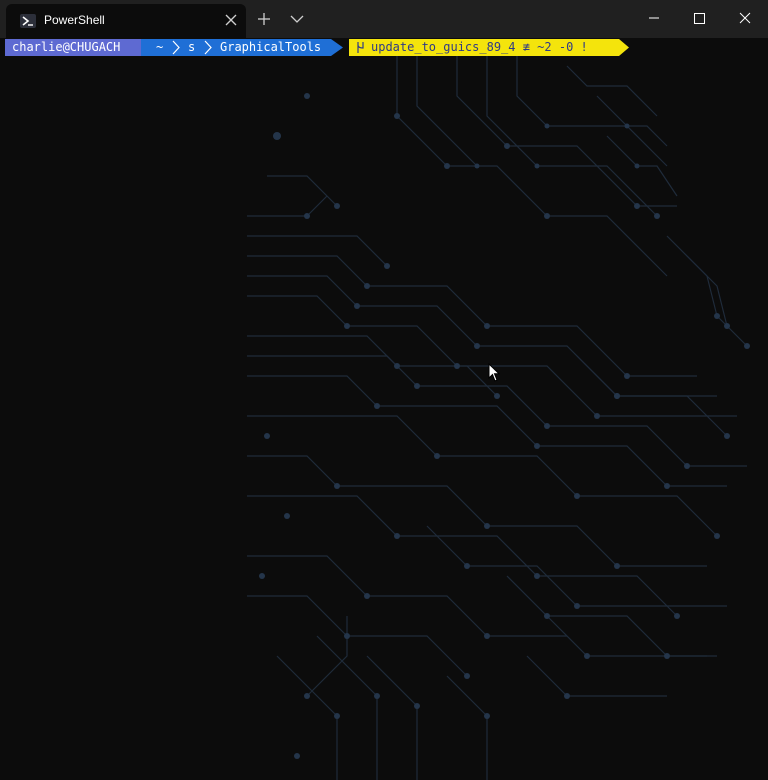 Image resolution: width=768 pixels, height=780 pixels. Describe the element at coordinates (264, 19) in the screenshot. I see `plus-icon` at that location.